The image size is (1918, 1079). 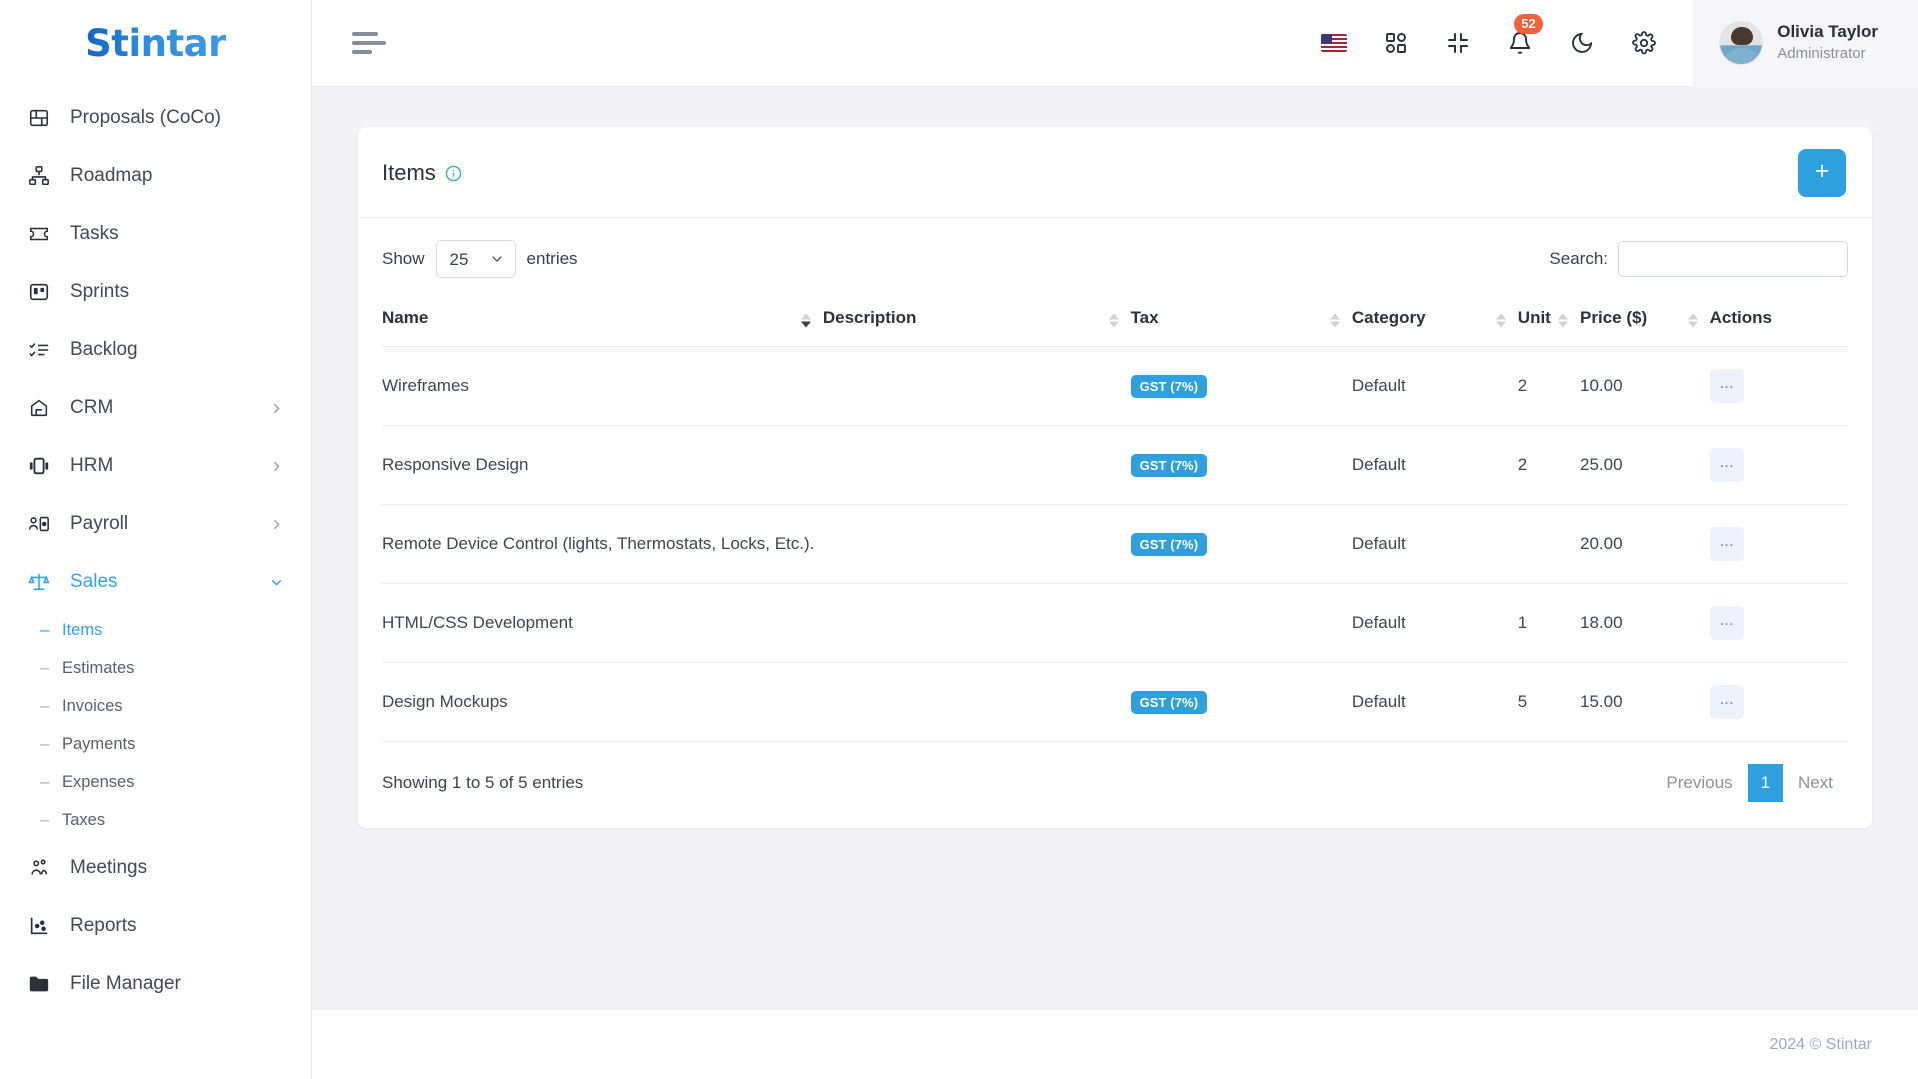 I want to click on sidebar-subitem-expenses: – Expenses, so click(x=155, y=782).